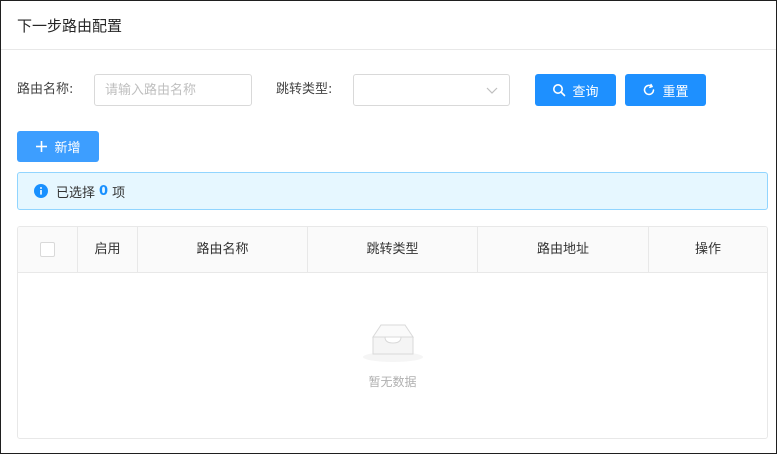 The width and height of the screenshot is (777, 454). I want to click on query-button-label: 查询, so click(585, 92).